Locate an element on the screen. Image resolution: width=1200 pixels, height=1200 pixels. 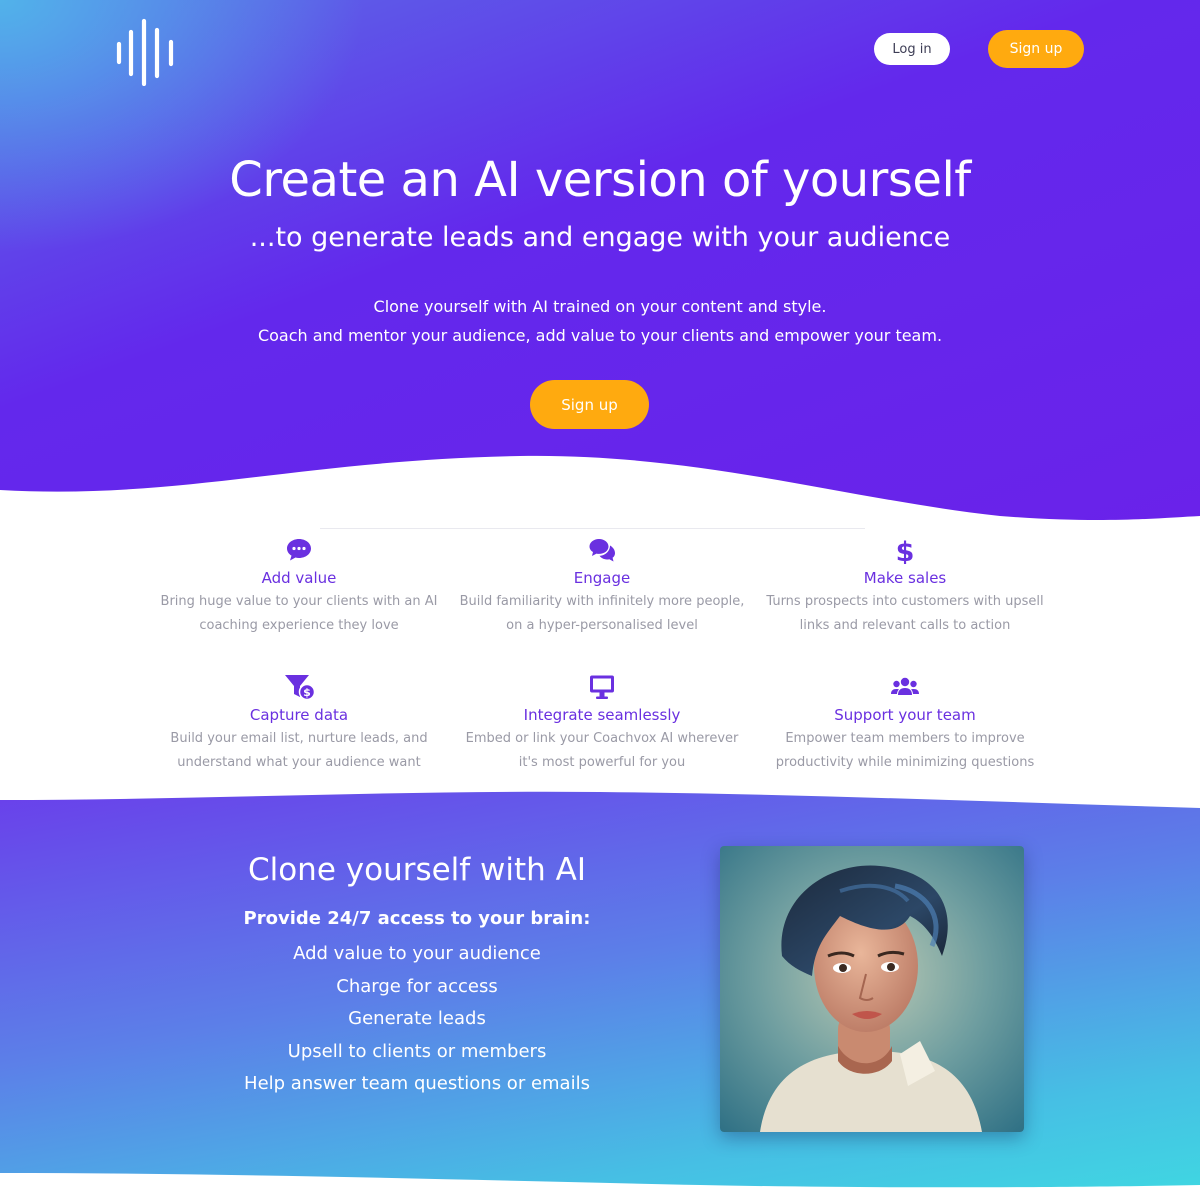
feature-description-line: productivity while minimizing questions is located at coordinates (905, 762).